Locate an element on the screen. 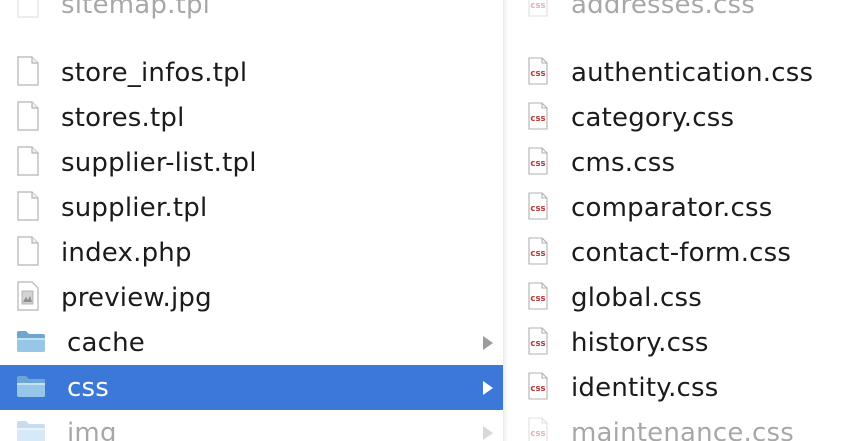 This screenshot has height=441, width=845. file-row-preview-jpg: preview.jpg is located at coordinates (251, 297).